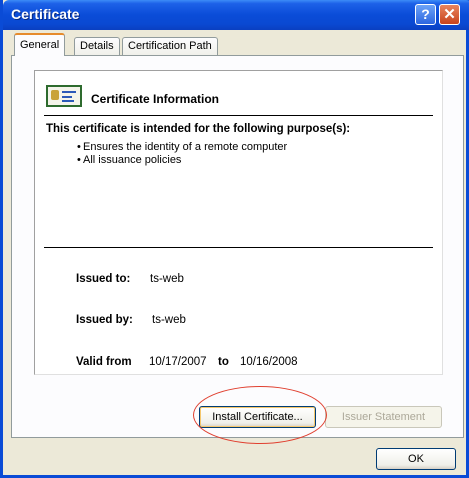 Image resolution: width=469 pixels, height=478 pixels. What do you see at coordinates (97, 46) in the screenshot?
I see `tab-details: Details` at bounding box center [97, 46].